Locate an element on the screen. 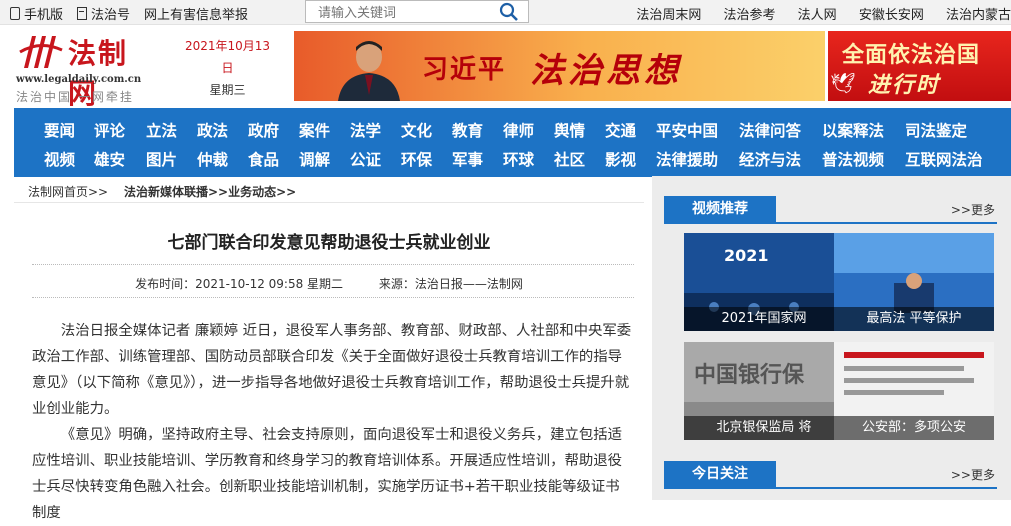  nav-item: 互联网法治 is located at coordinates (944, 159).